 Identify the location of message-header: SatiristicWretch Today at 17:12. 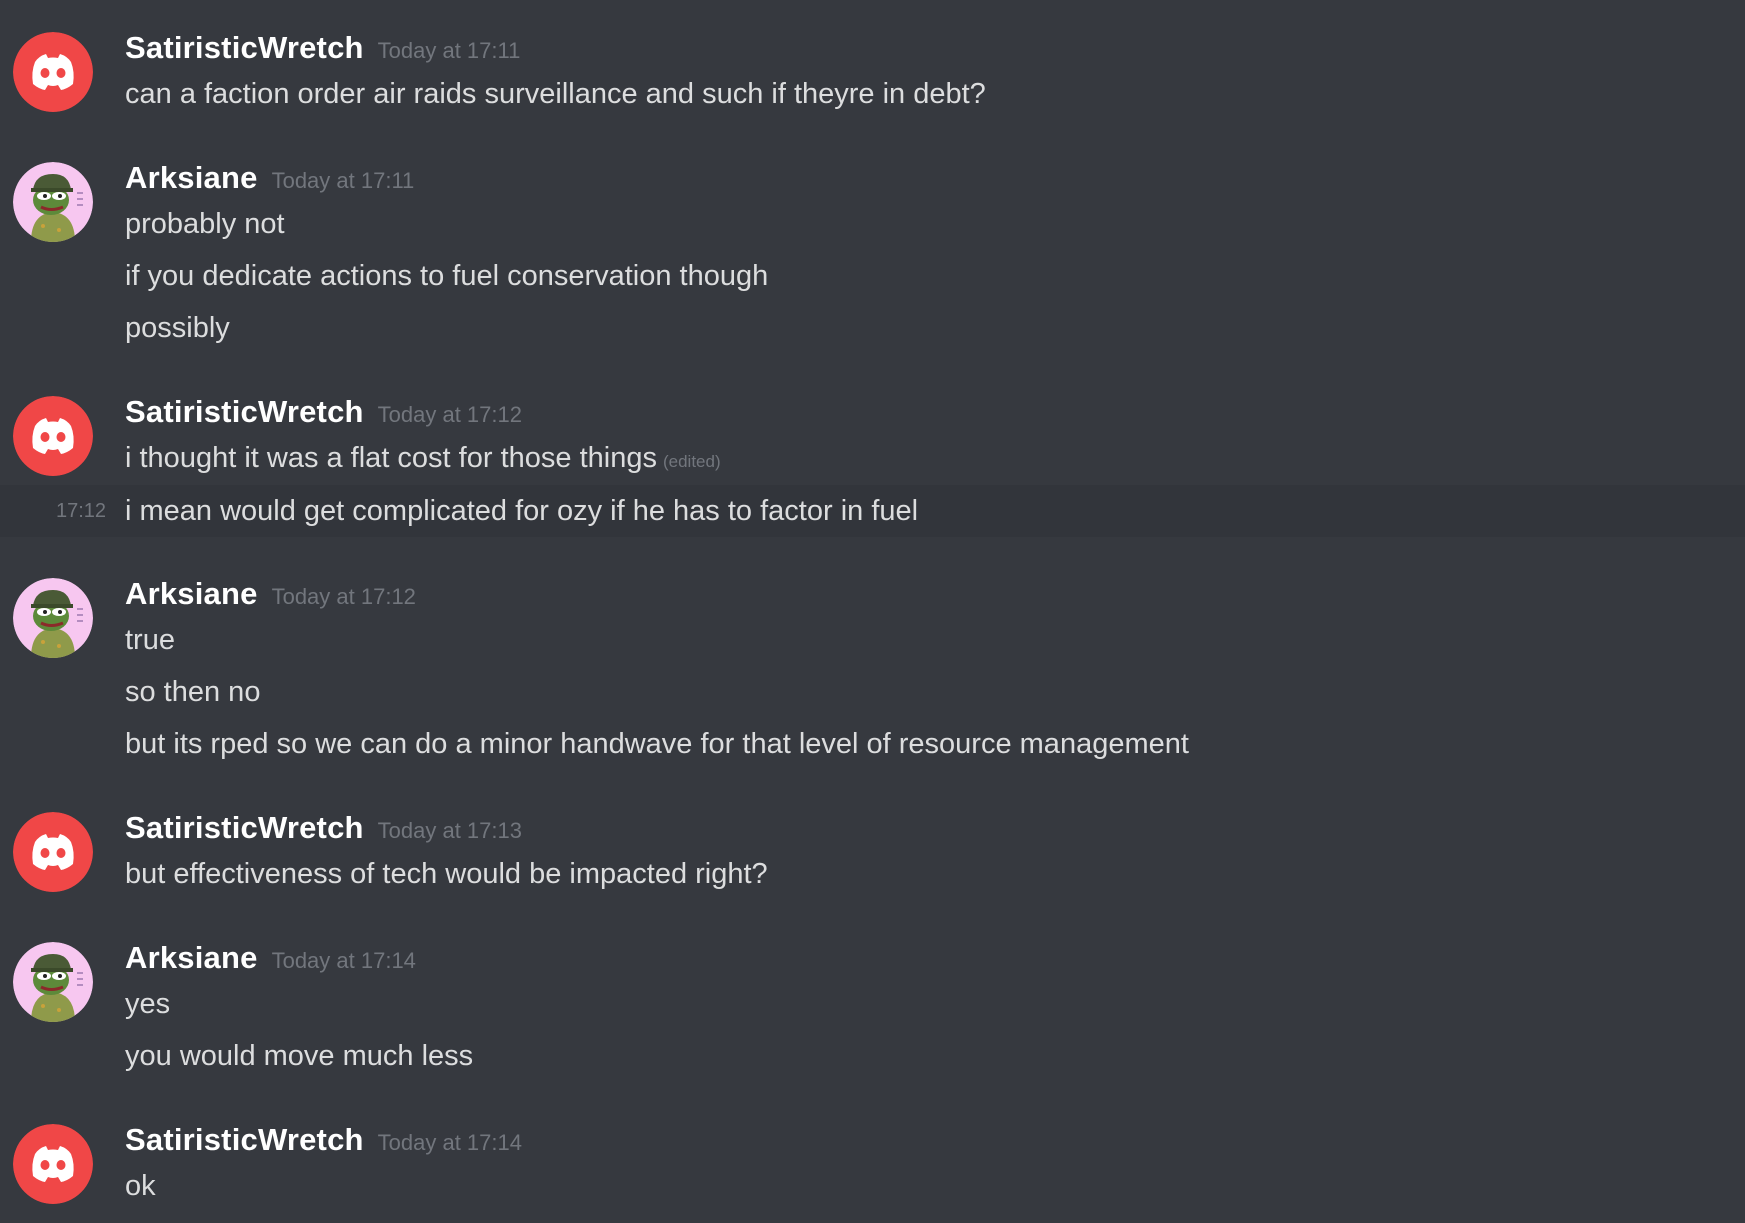
(323, 416).